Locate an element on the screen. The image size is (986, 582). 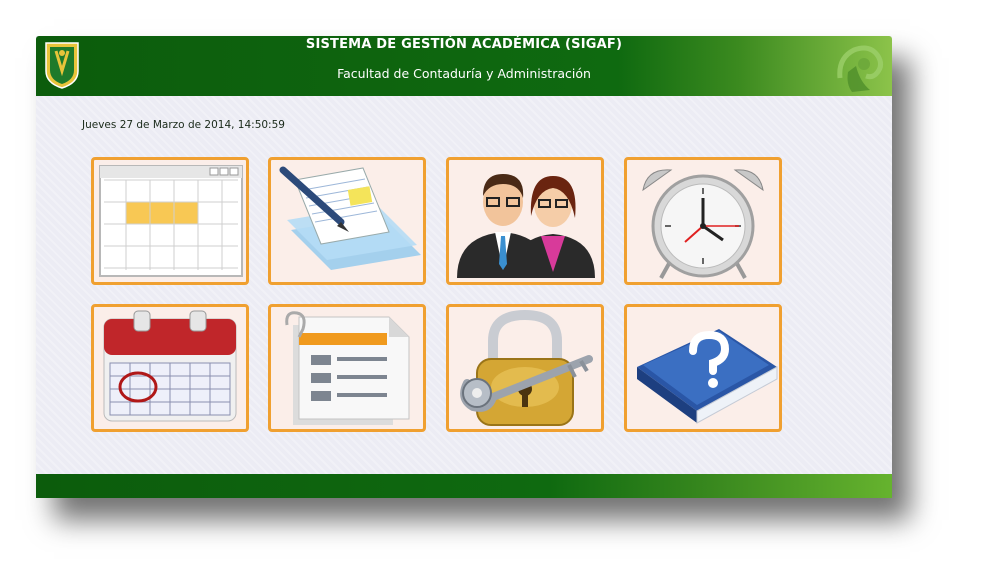
report-document-icon is located at coordinates (347, 368).